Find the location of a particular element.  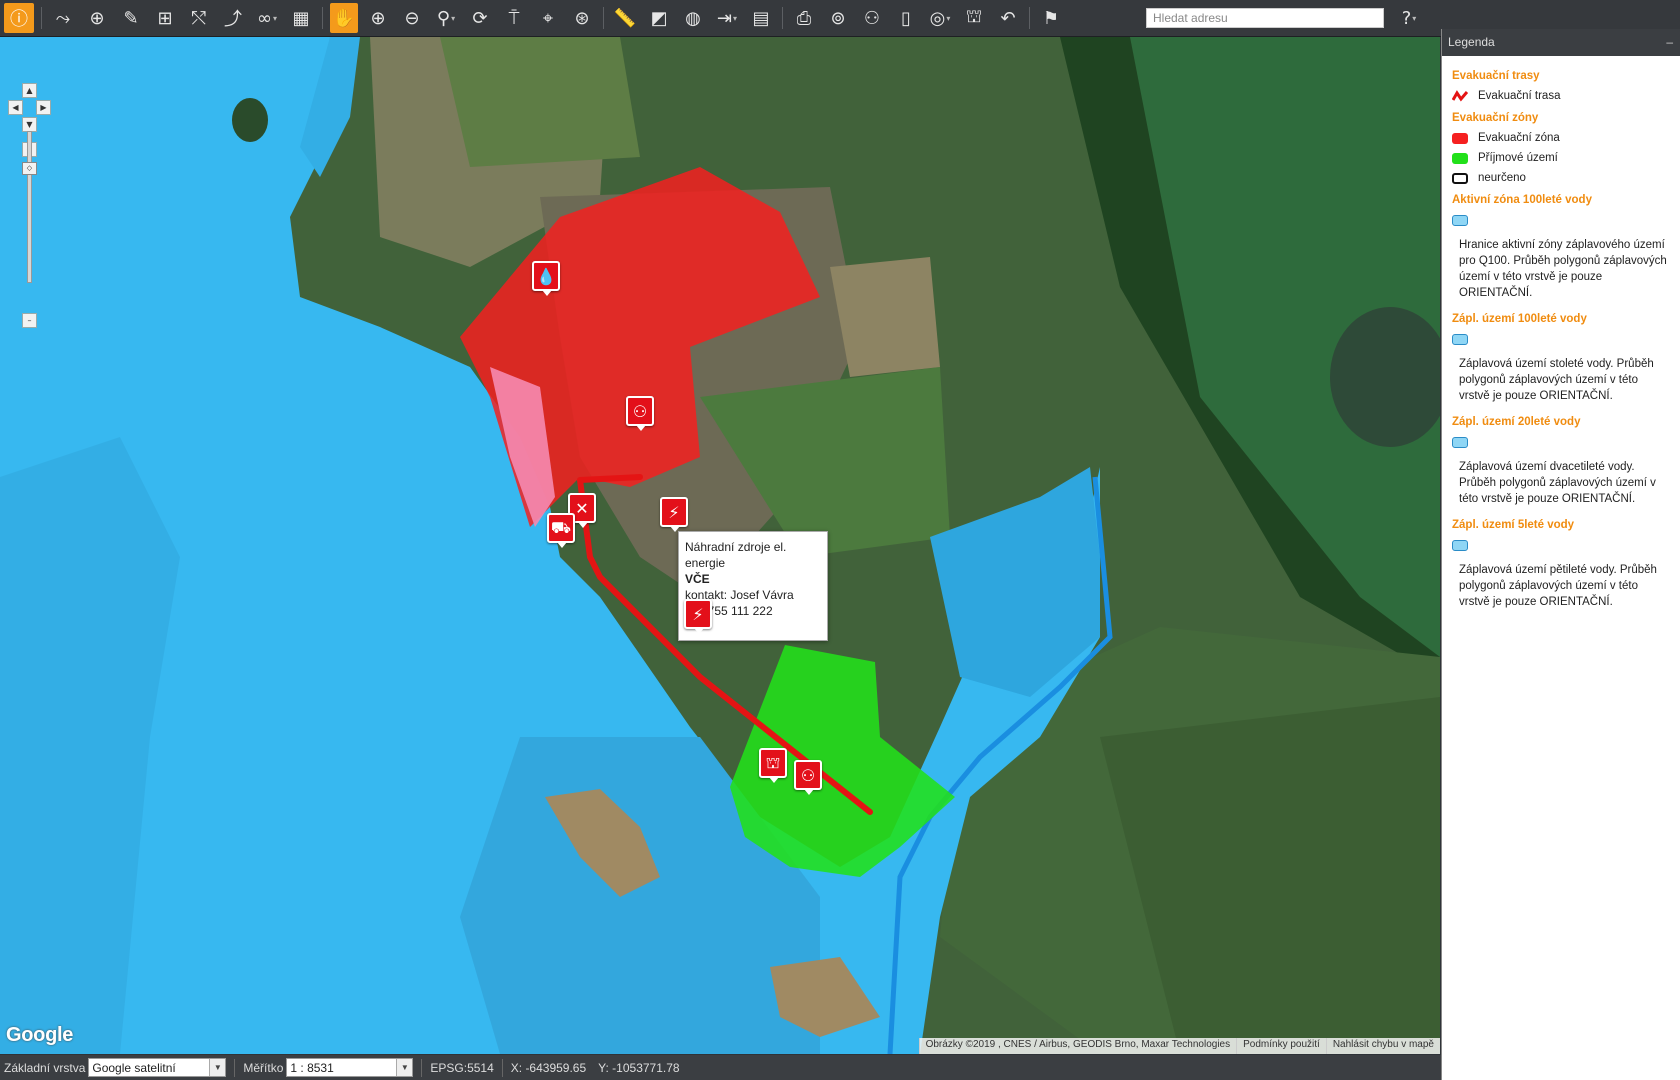

crosshair-icon: ⊛ is located at coordinates (582, 18).